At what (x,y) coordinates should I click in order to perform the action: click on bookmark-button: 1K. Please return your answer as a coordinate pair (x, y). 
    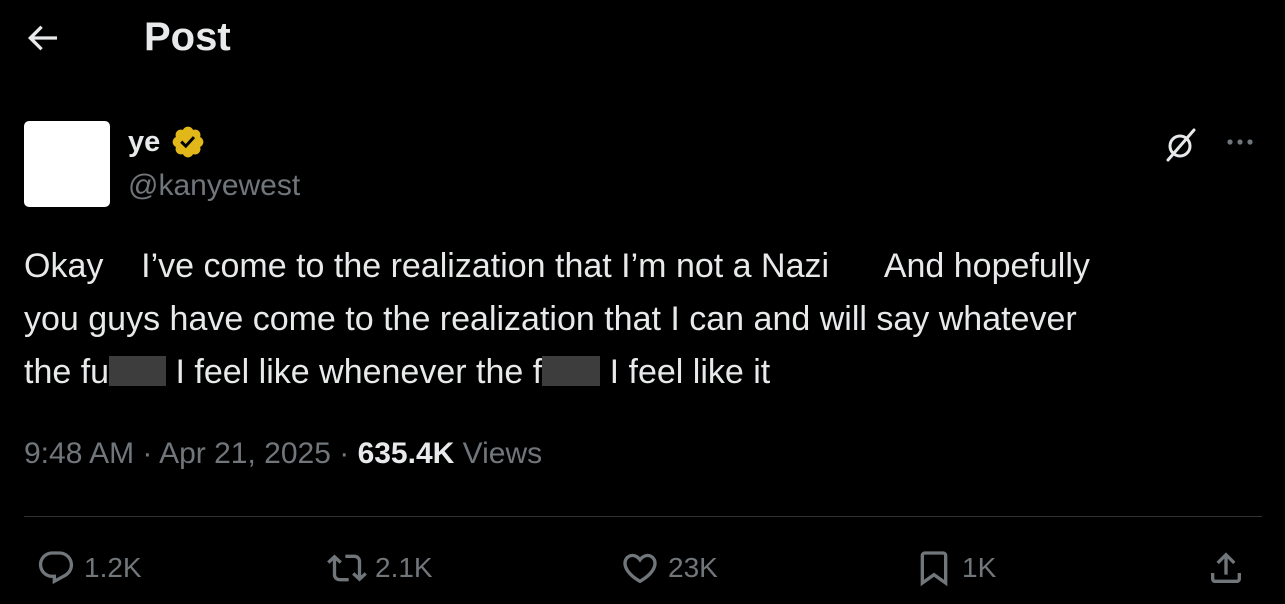
    Looking at the image, I should click on (955, 568).